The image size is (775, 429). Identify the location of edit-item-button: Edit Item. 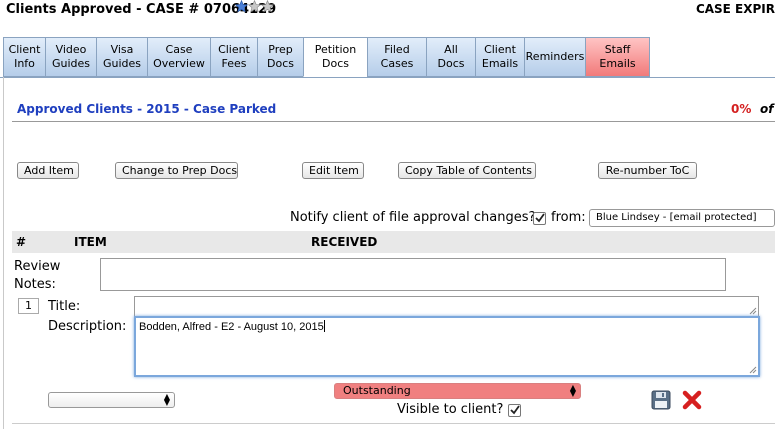
(333, 170).